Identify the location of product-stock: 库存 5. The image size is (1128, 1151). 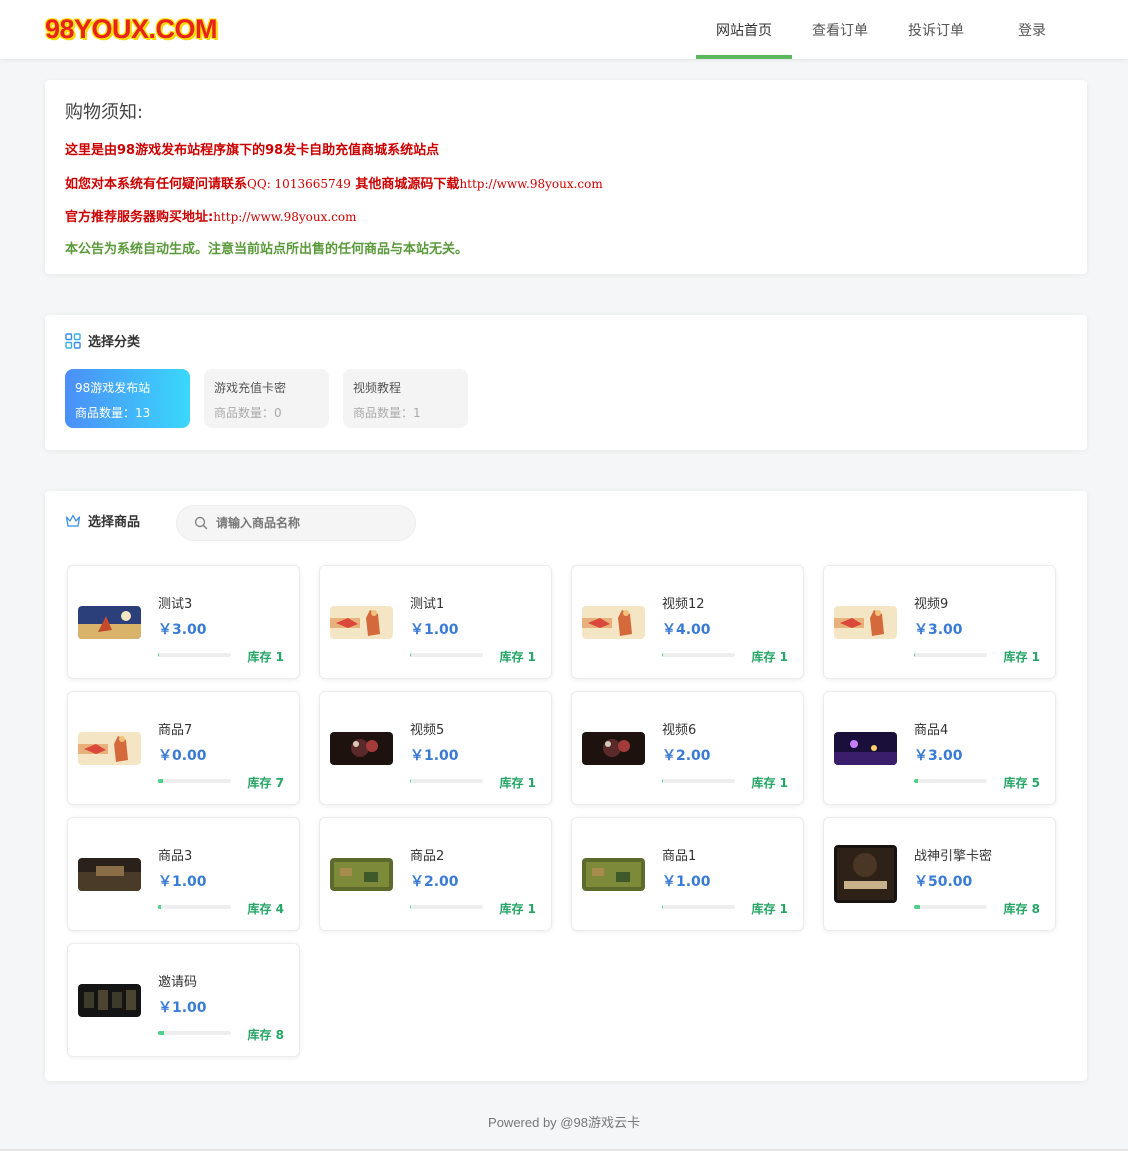
(1021, 783).